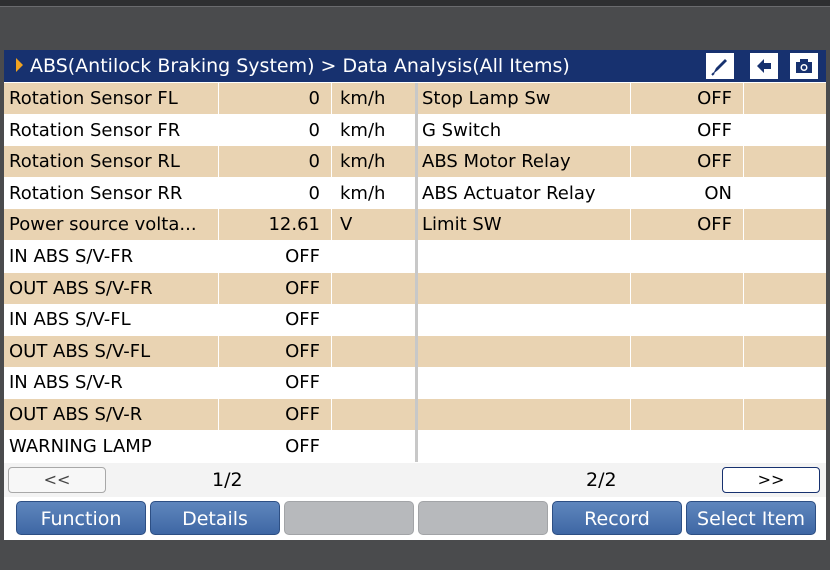  Describe the element at coordinates (94, 162) in the screenshot. I see `left-item-name: Rotation Sensor RL` at that location.